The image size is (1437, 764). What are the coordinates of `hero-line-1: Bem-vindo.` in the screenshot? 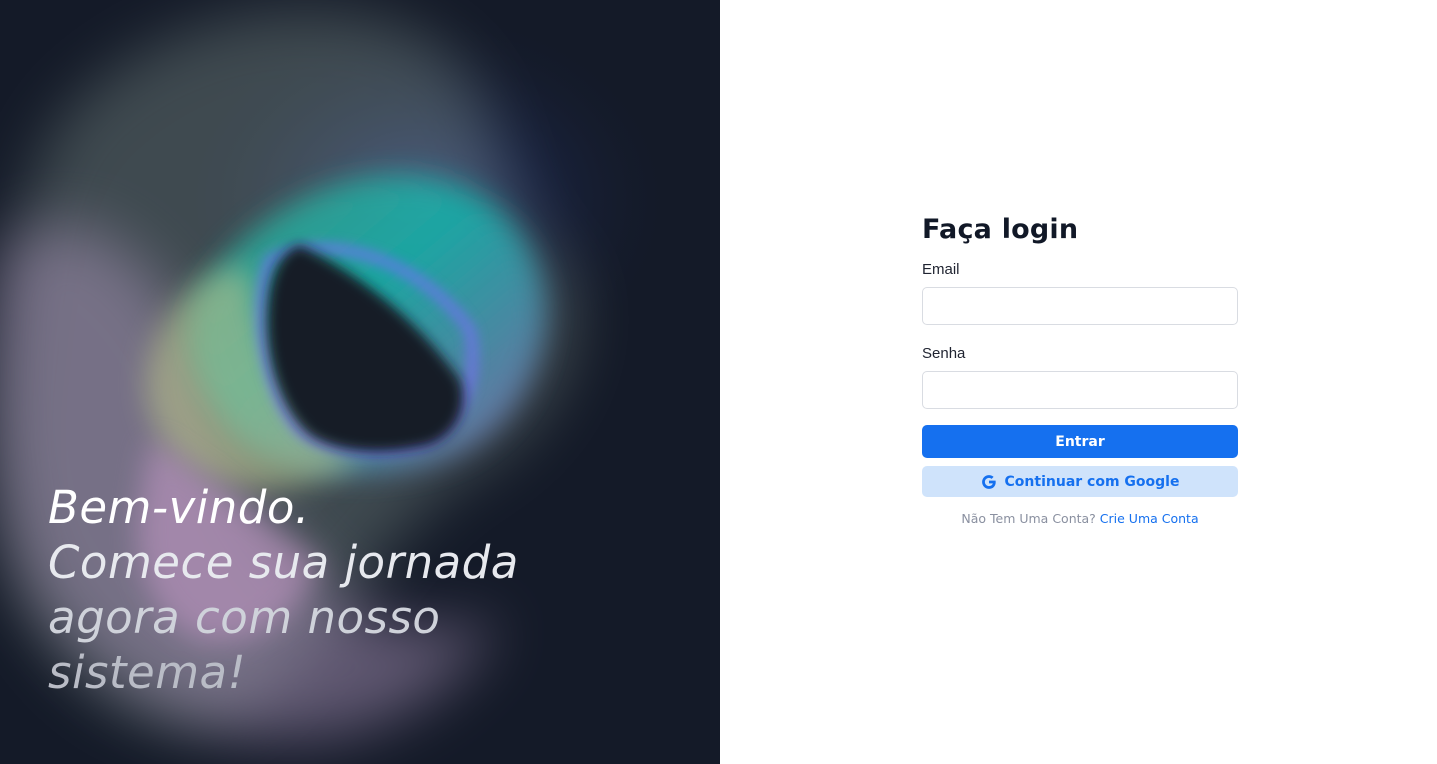 It's located at (179, 507).